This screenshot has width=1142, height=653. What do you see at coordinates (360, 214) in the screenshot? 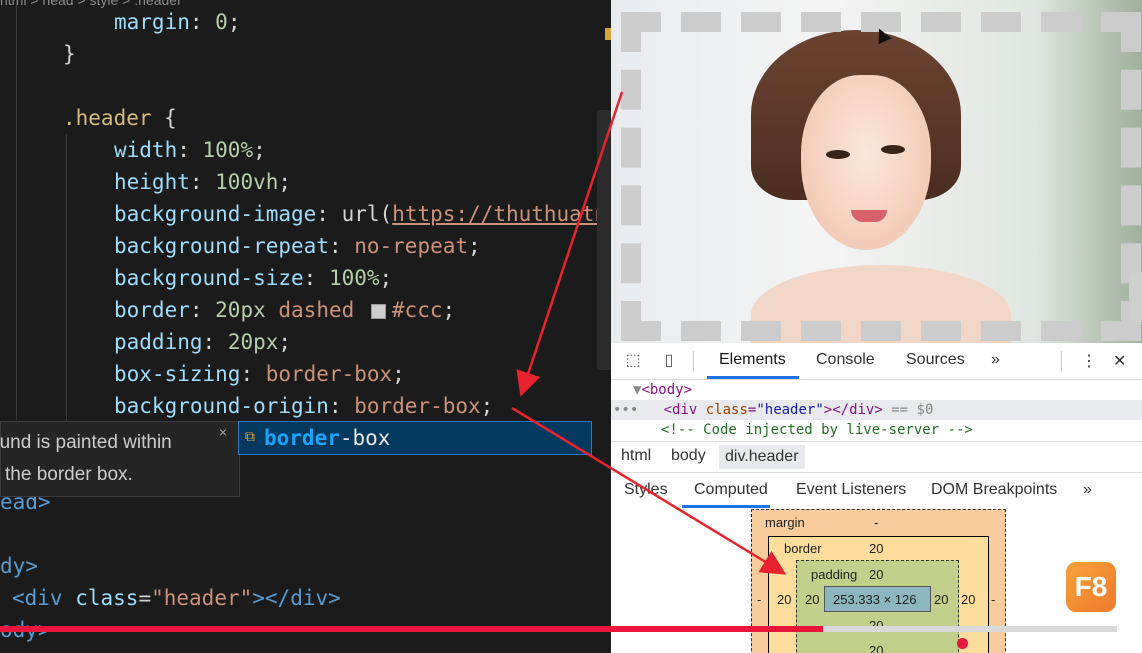
I see `code-line: background-image: url(https://thuthuatn` at bounding box center [360, 214].